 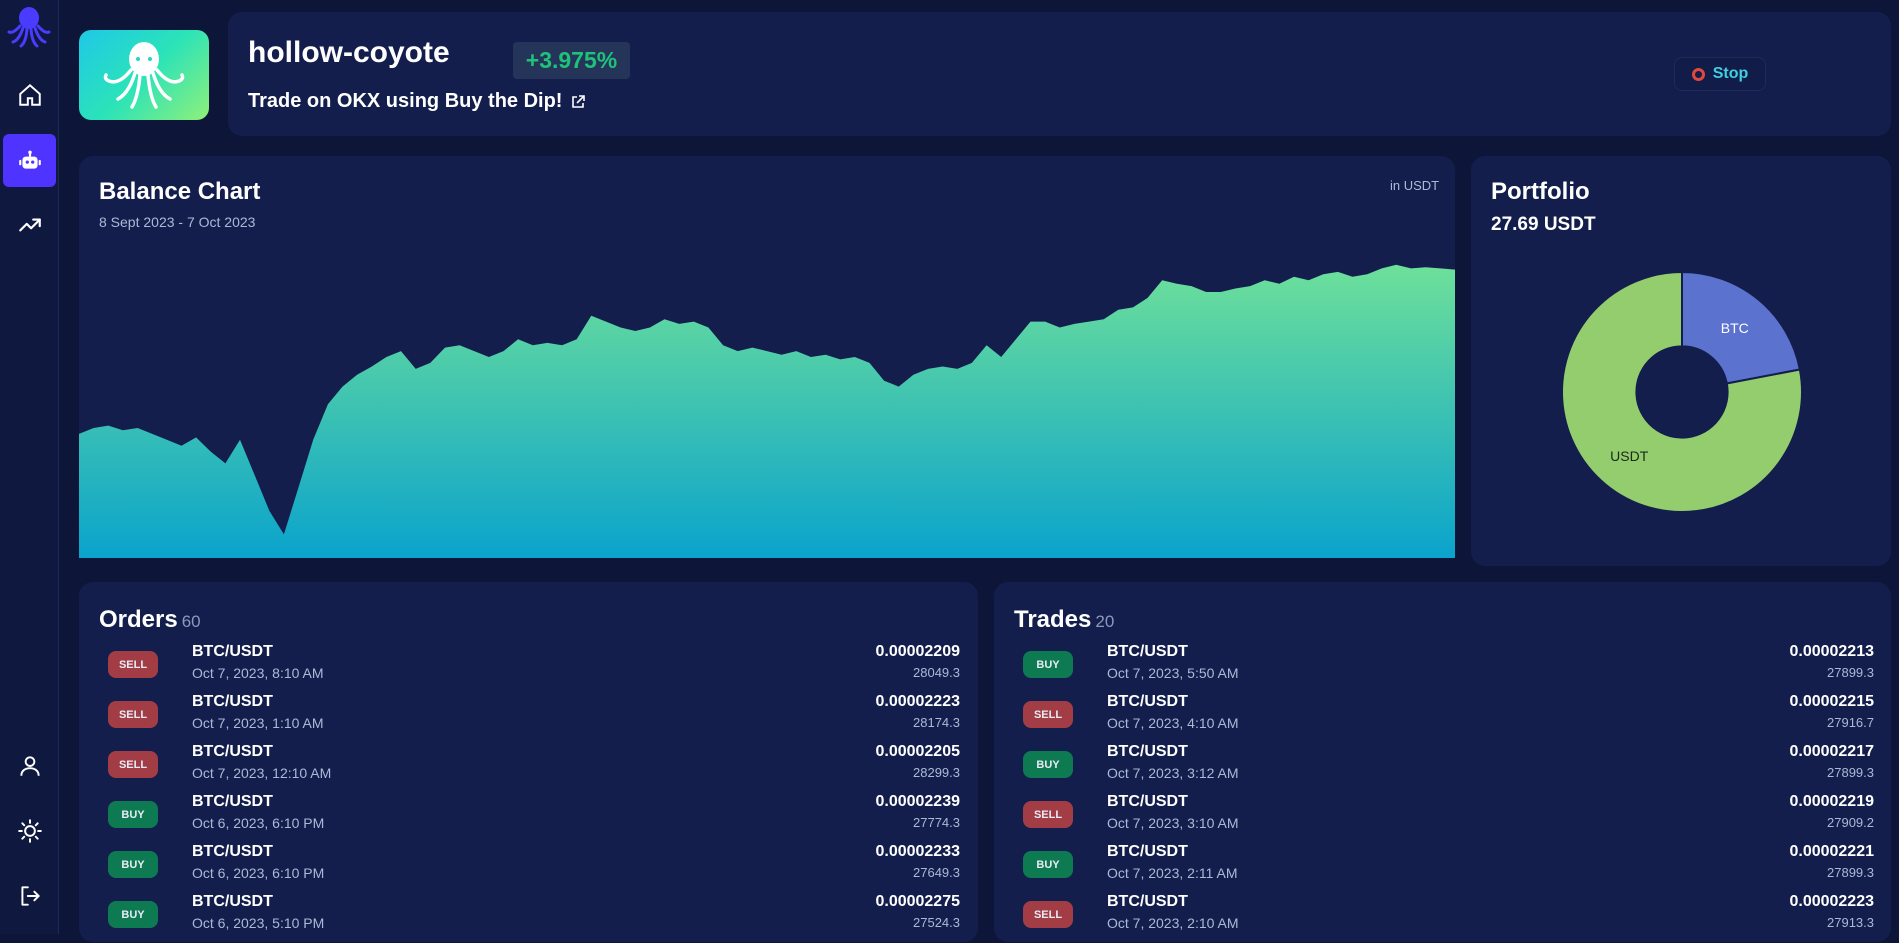 I want to click on amount-value: 0.00002221, so click(x=1831, y=851).